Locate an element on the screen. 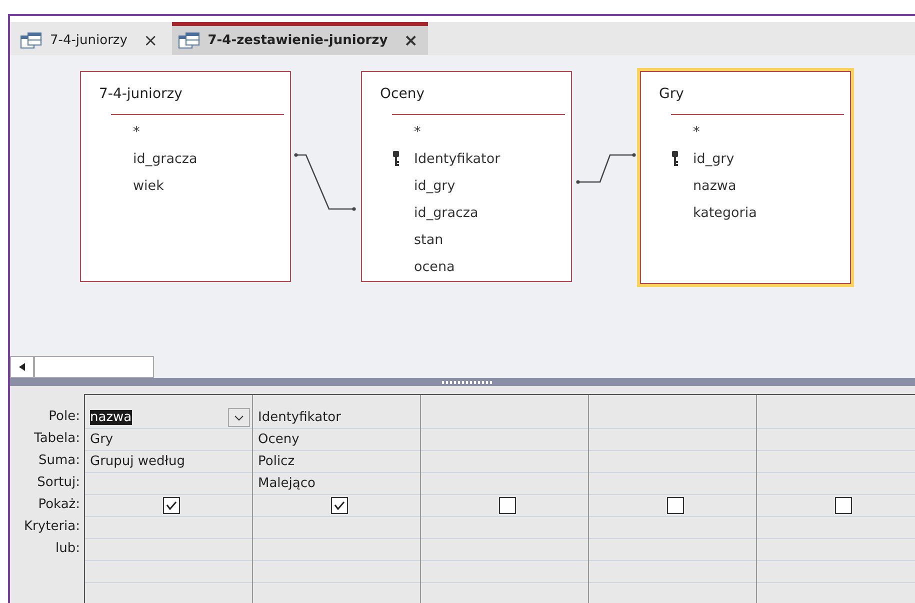 This screenshot has width=915, height=603. table-card: Gry * id_gry nazwa kategoria is located at coordinates (745, 177).